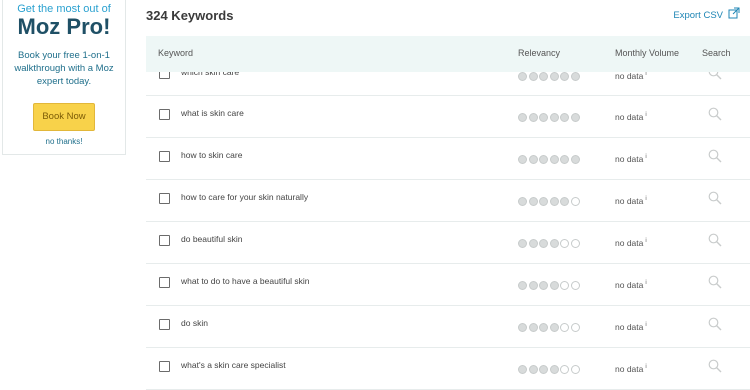 Image resolution: width=750 pixels, height=390 pixels. Describe the element at coordinates (448, 54) in the screenshot. I see `table-header: Keyword Relevancy Monthly Volume Search` at that location.